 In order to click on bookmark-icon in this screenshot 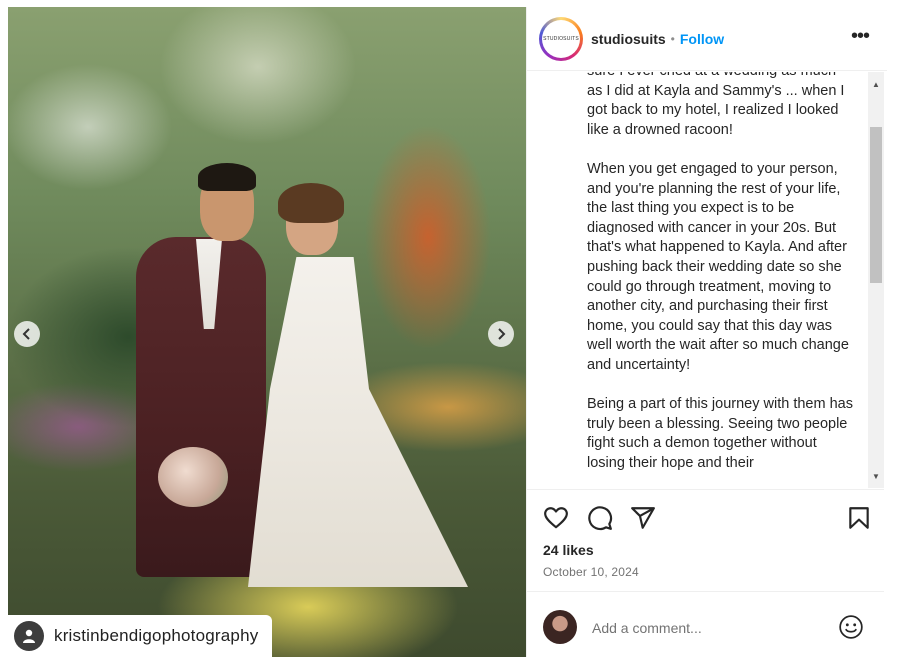, I will do `click(859, 518)`.